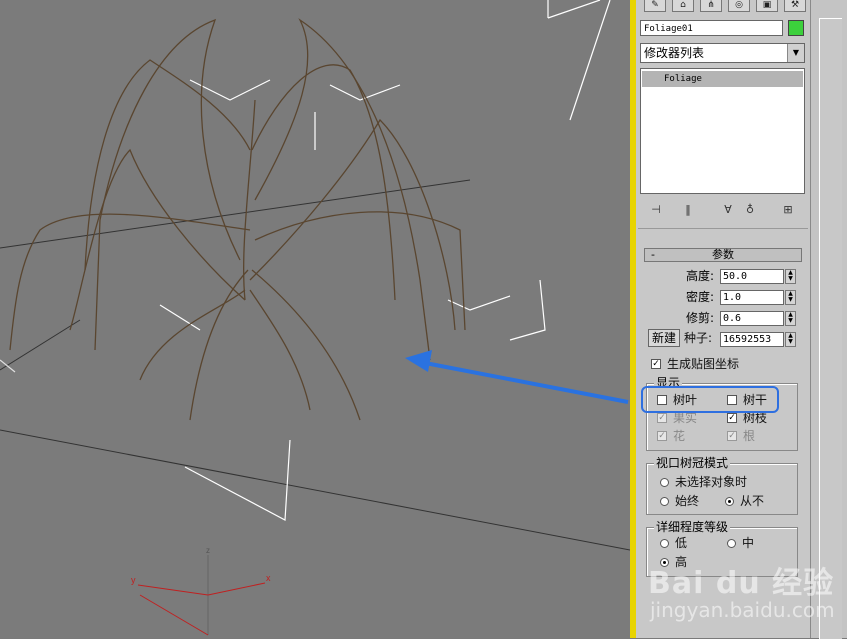 This screenshot has width=847, height=639. I want to click on rollout-title: 参数, so click(723, 254).